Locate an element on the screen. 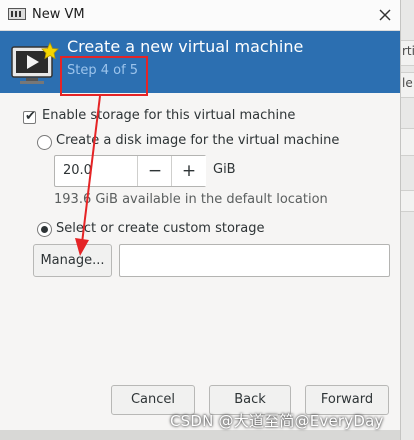 This screenshot has width=414, height=440. window-bottom-edge is located at coordinates (200, 435).